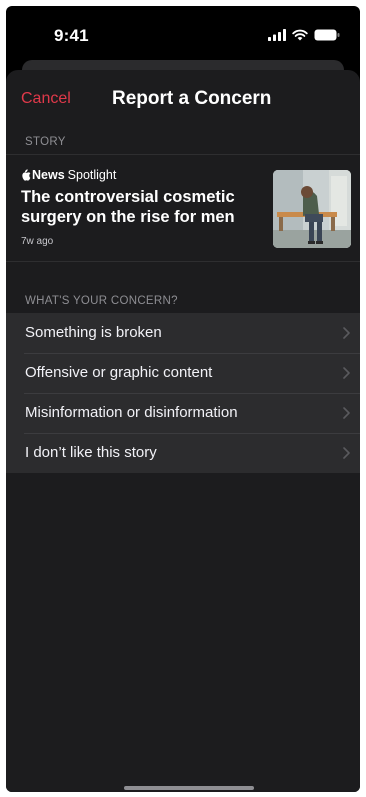 The image size is (366, 797). Describe the element at coordinates (183, 261) in the screenshot. I see `divider` at that location.